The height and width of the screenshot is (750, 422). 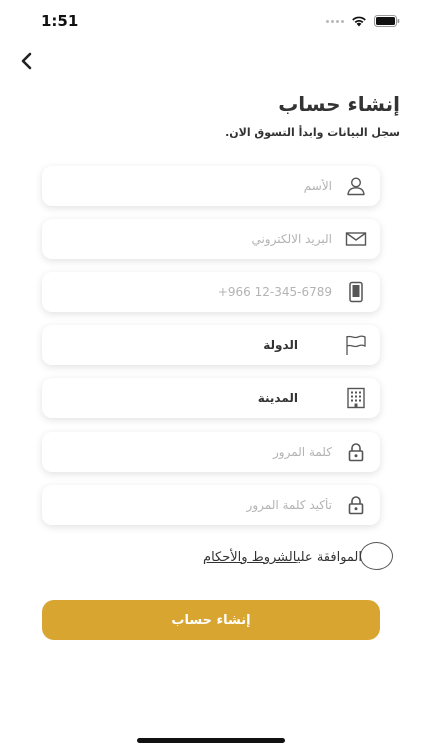 I want to click on cellular-signal-icon, so click(x=335, y=21).